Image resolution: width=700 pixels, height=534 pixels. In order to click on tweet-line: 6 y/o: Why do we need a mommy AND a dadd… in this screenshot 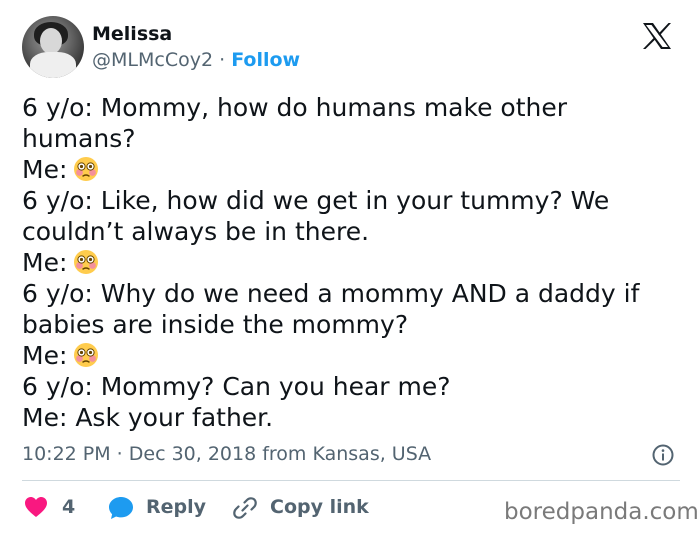, I will do `click(331, 293)`.